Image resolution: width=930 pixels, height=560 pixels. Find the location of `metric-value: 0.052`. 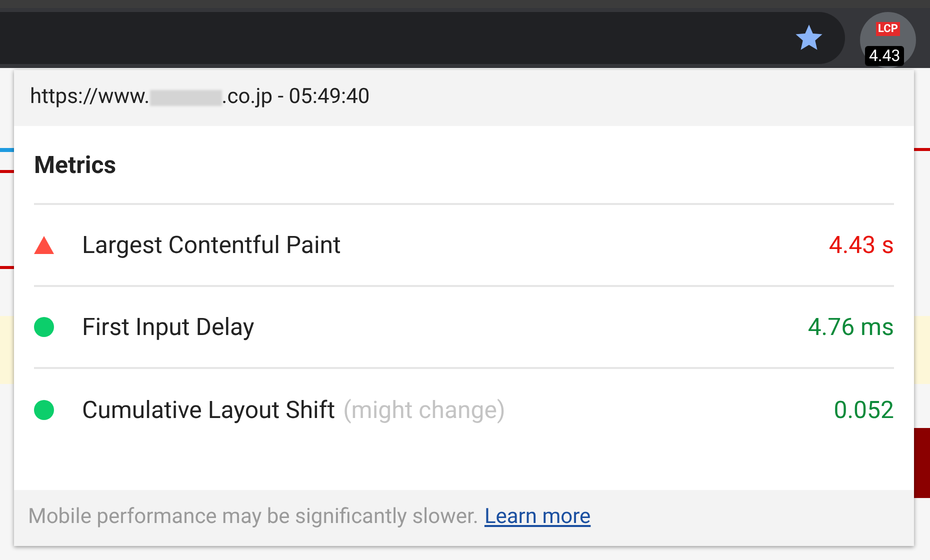

metric-value: 0.052 is located at coordinates (864, 410).